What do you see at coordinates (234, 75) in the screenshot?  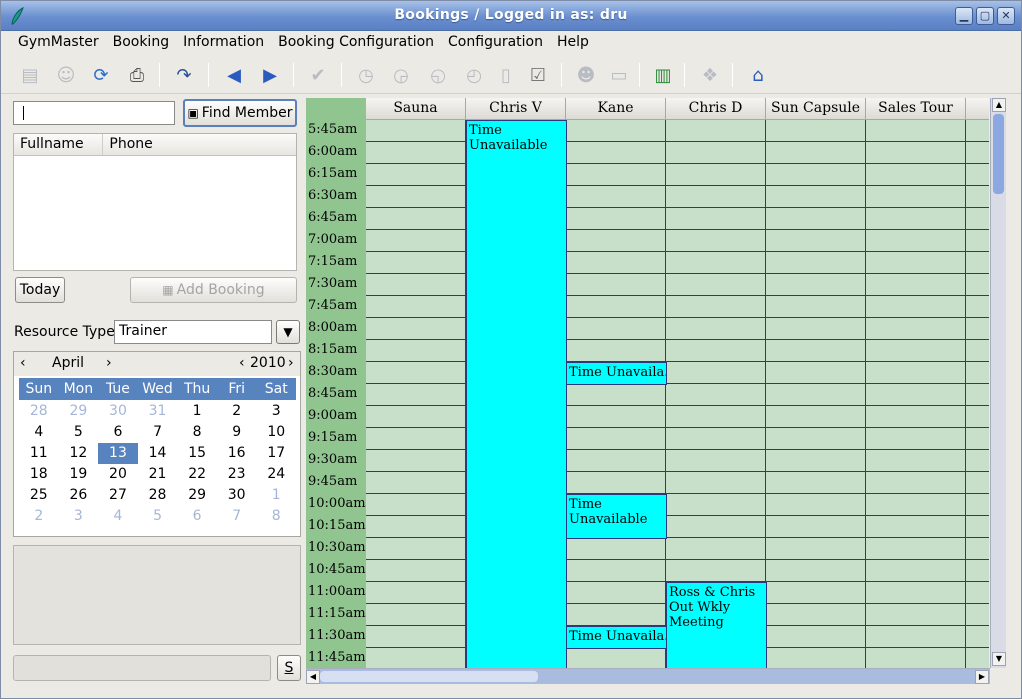 I see `back-arrow-icon: ◀` at bounding box center [234, 75].